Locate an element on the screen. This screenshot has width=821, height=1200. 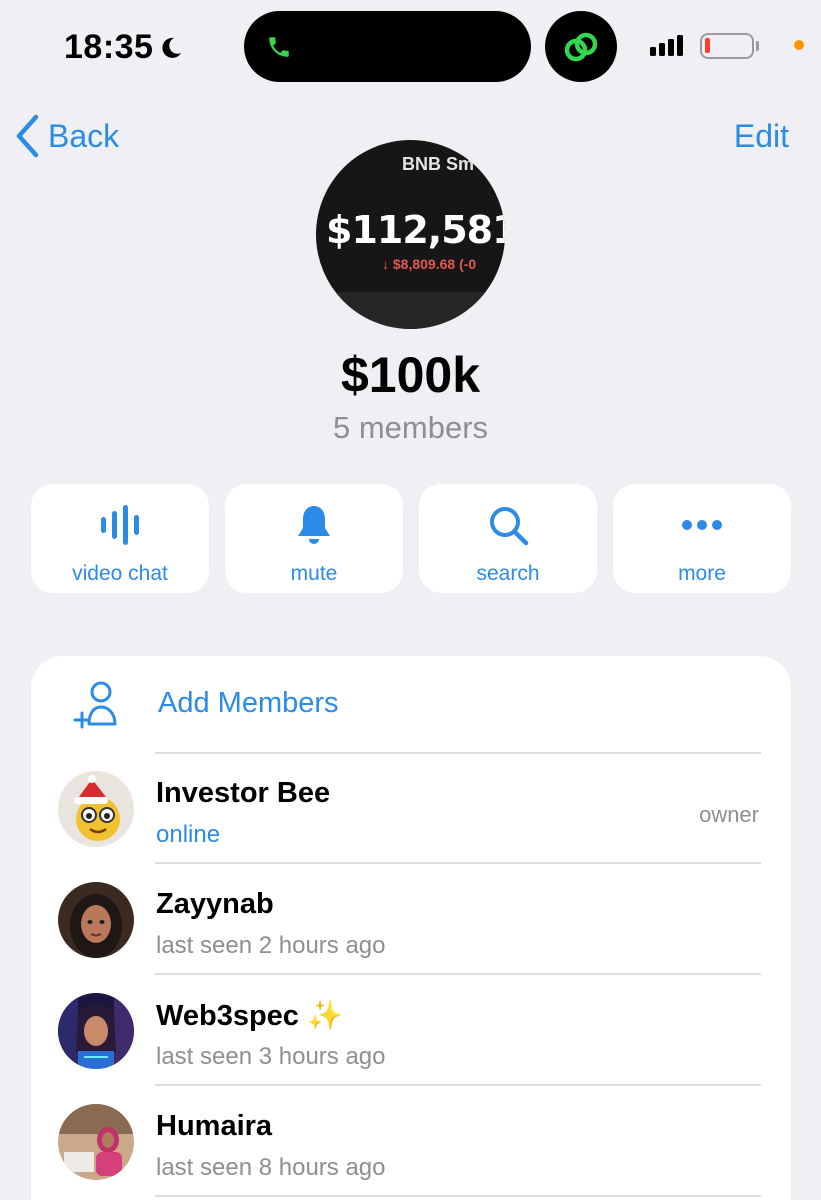
member-row: Zayynab last seen 2 hours ago is located at coordinates (411, 931).